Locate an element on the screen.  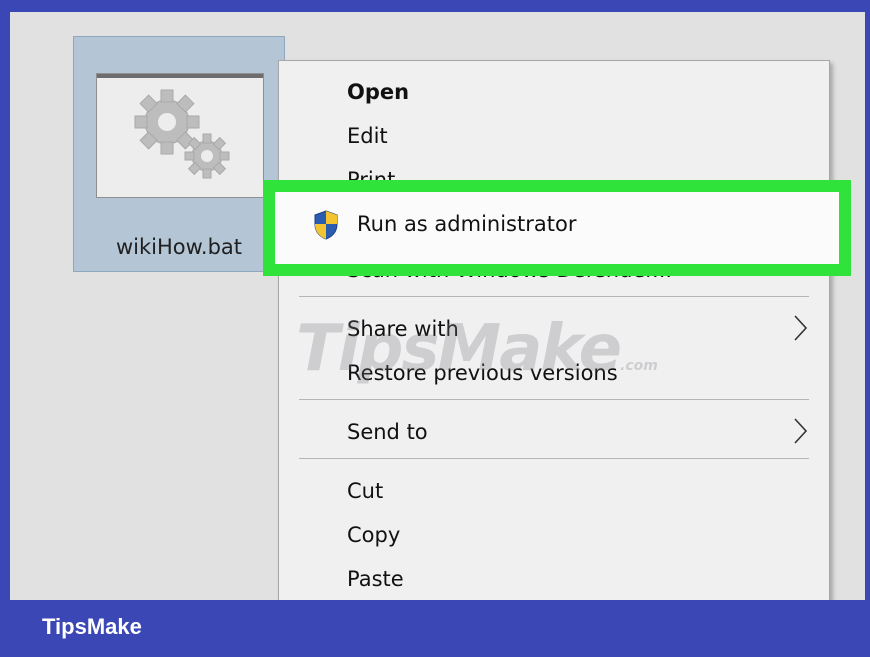
watermark: TipsMake.com is located at coordinates (477, 349).